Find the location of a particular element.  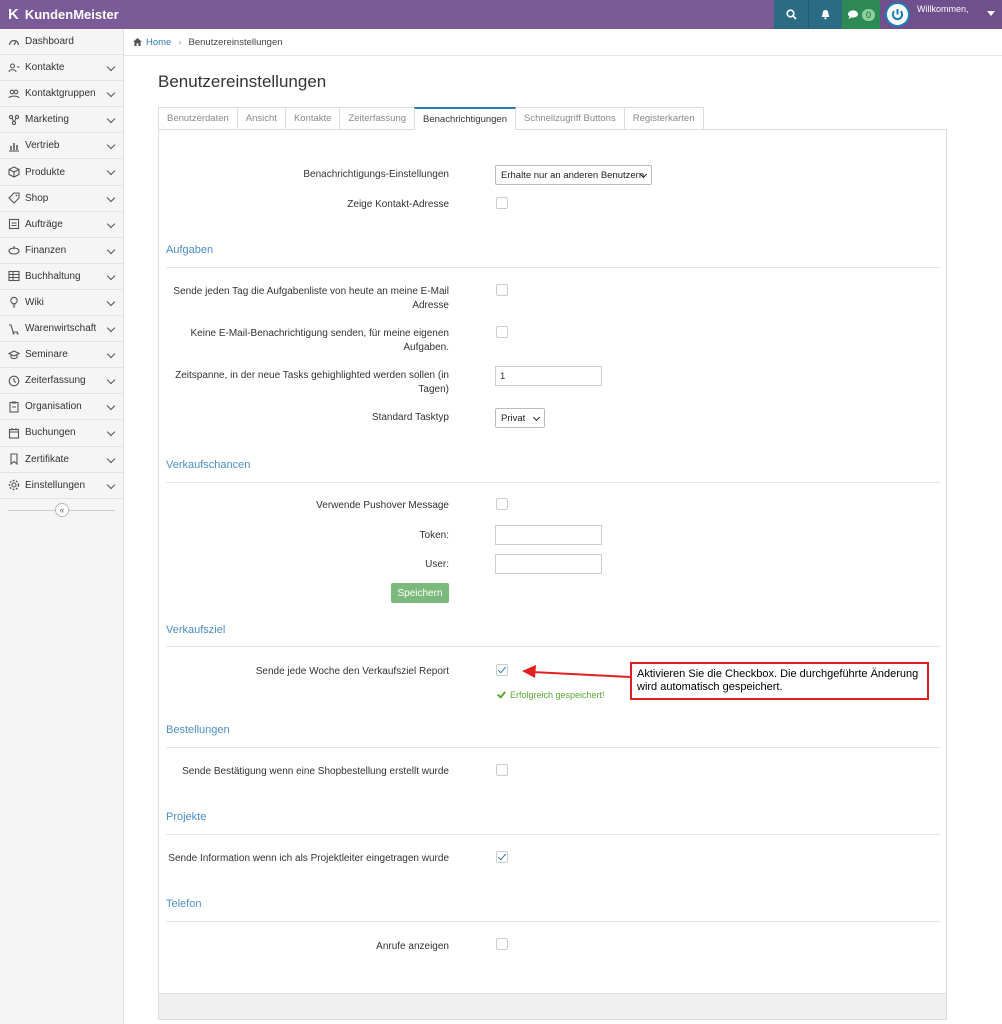

brand-logo: K KundenMeister is located at coordinates (63, 14).